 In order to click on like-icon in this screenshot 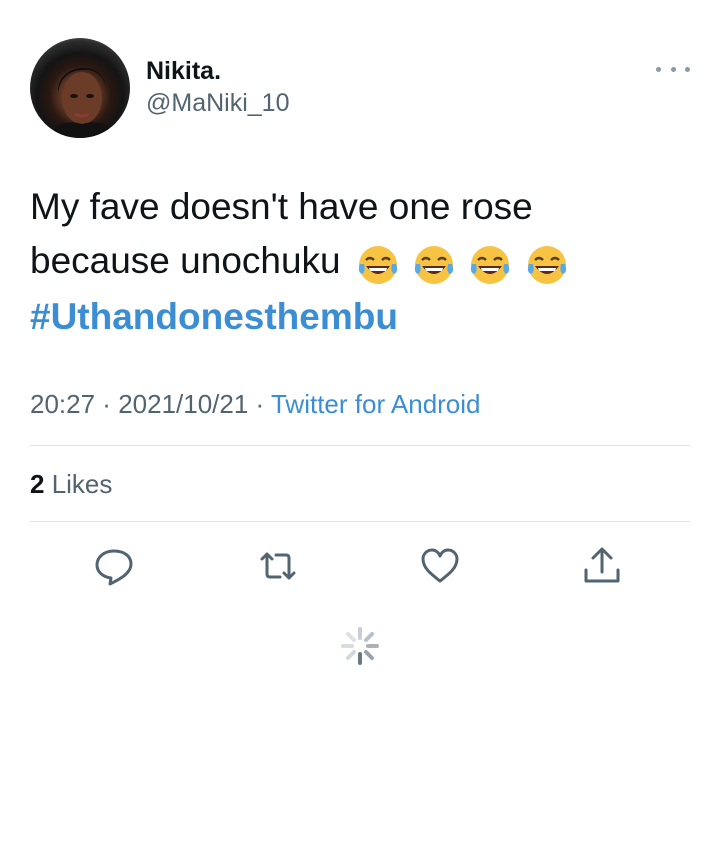, I will do `click(440, 565)`.